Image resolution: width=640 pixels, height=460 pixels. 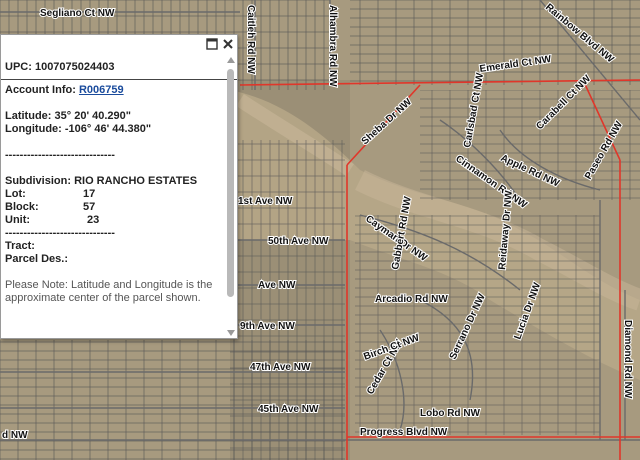 I want to click on map-label: 47th Ave NW, so click(x=280, y=367).